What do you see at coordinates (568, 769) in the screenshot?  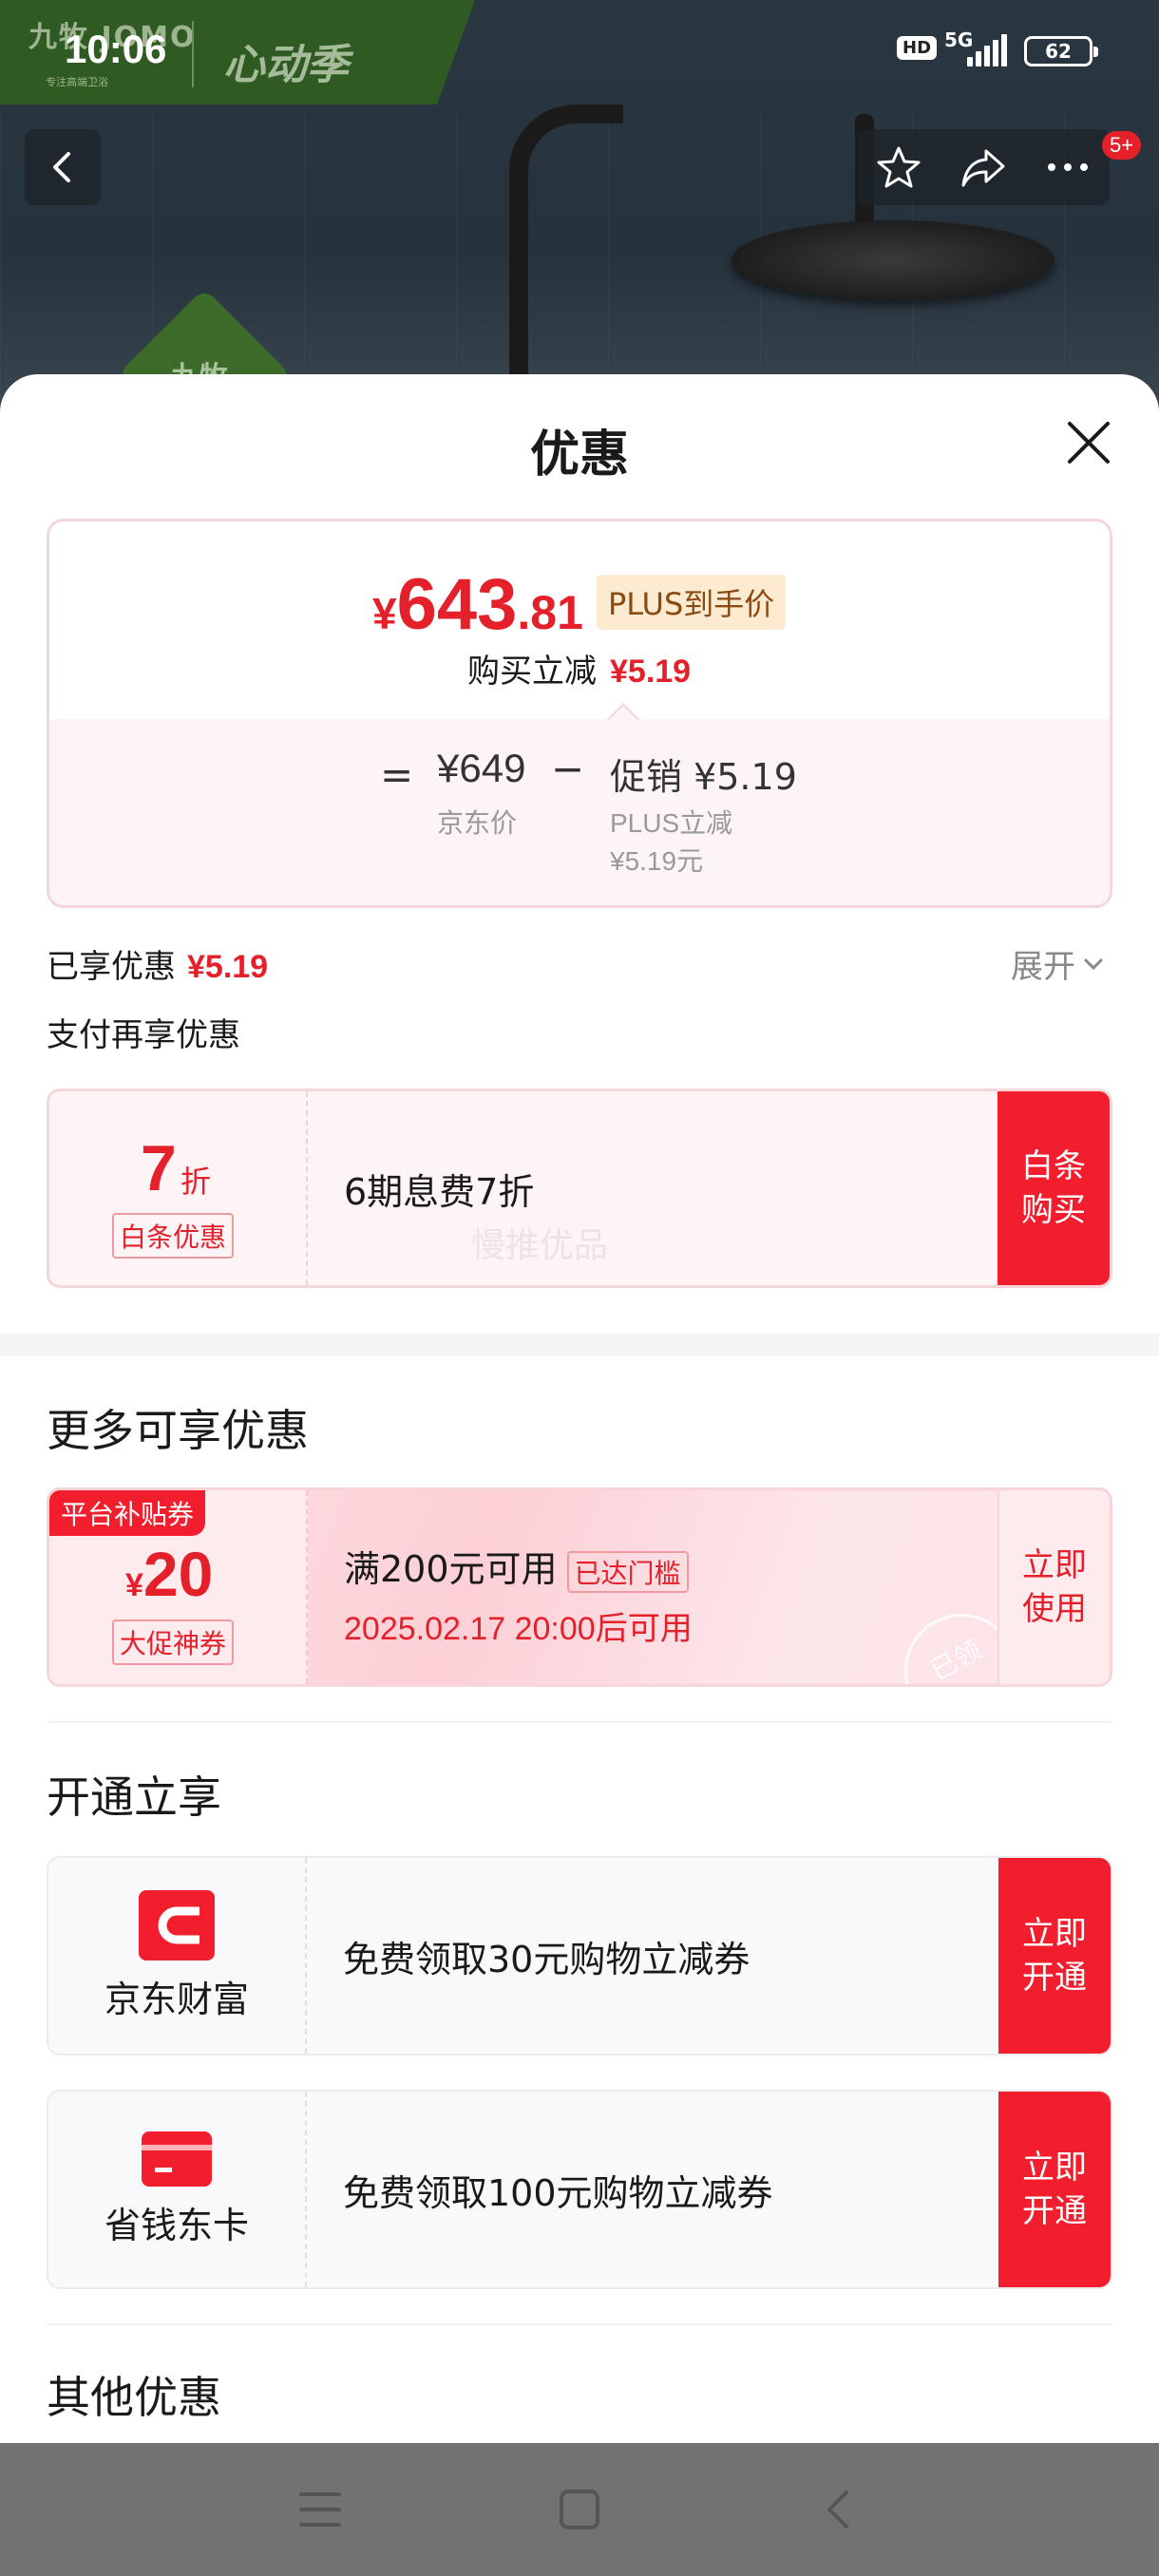 I see `minus-sign: −` at bounding box center [568, 769].